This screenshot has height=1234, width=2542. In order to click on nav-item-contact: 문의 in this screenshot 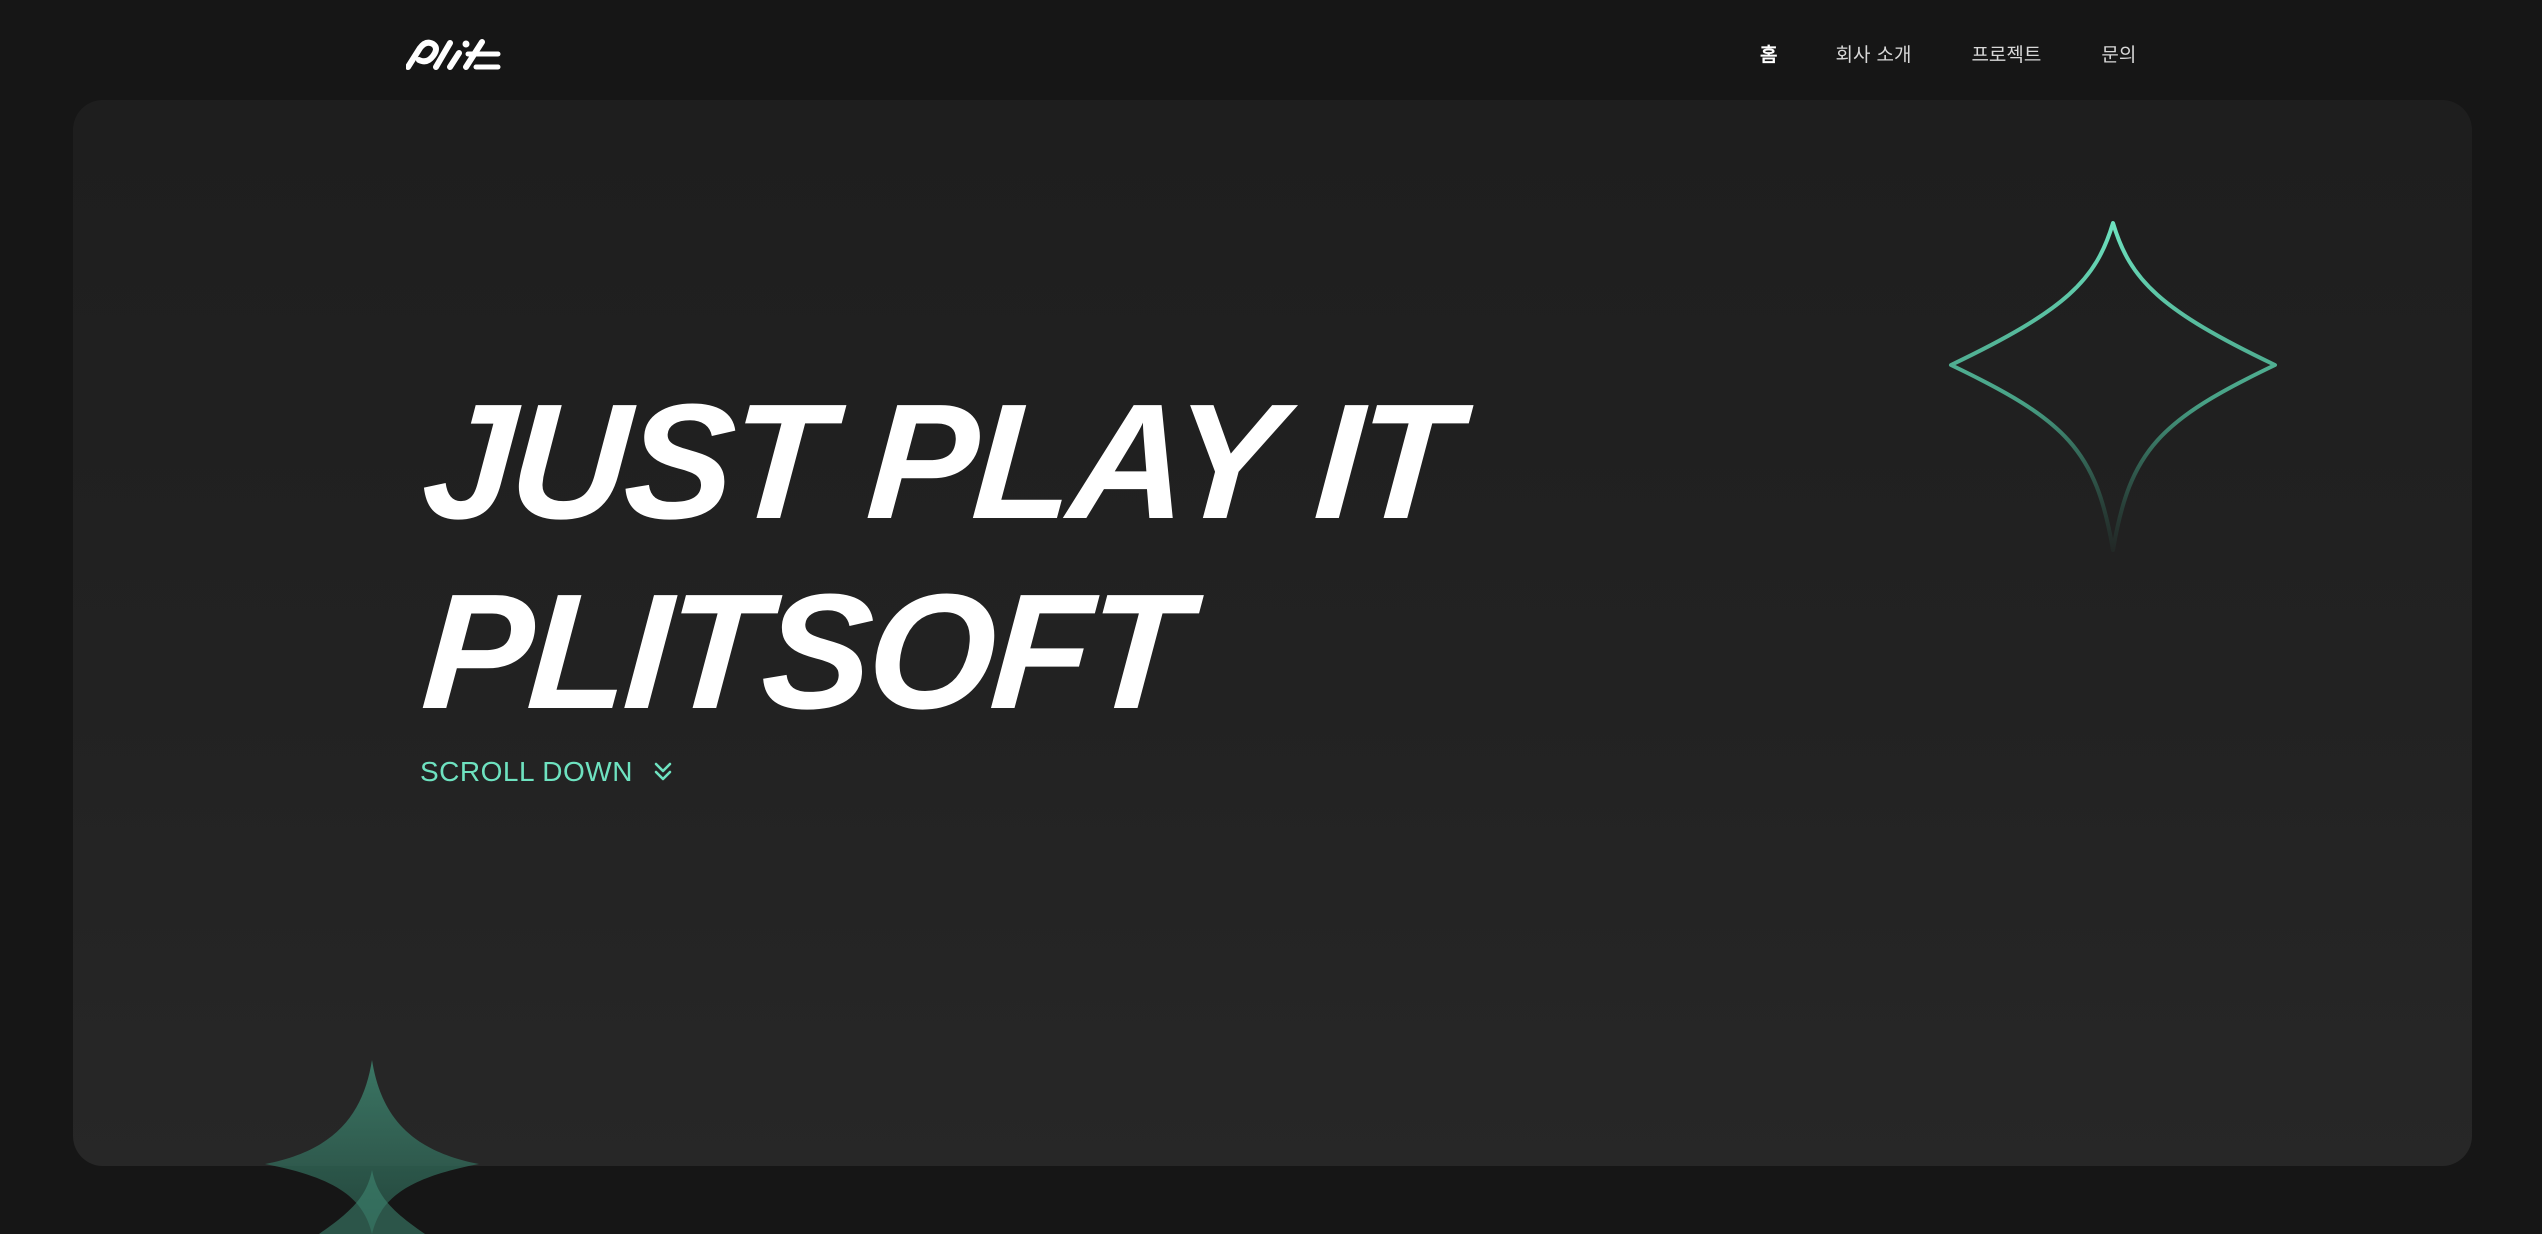, I will do `click(2118, 53)`.